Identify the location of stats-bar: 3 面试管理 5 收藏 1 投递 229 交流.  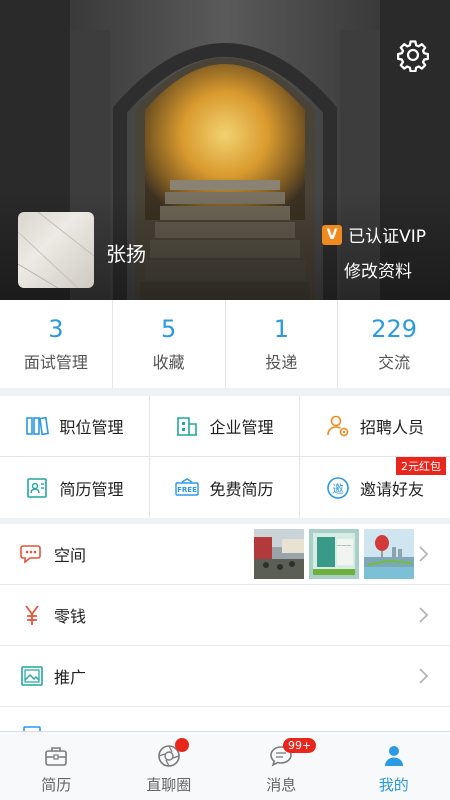
(225, 344).